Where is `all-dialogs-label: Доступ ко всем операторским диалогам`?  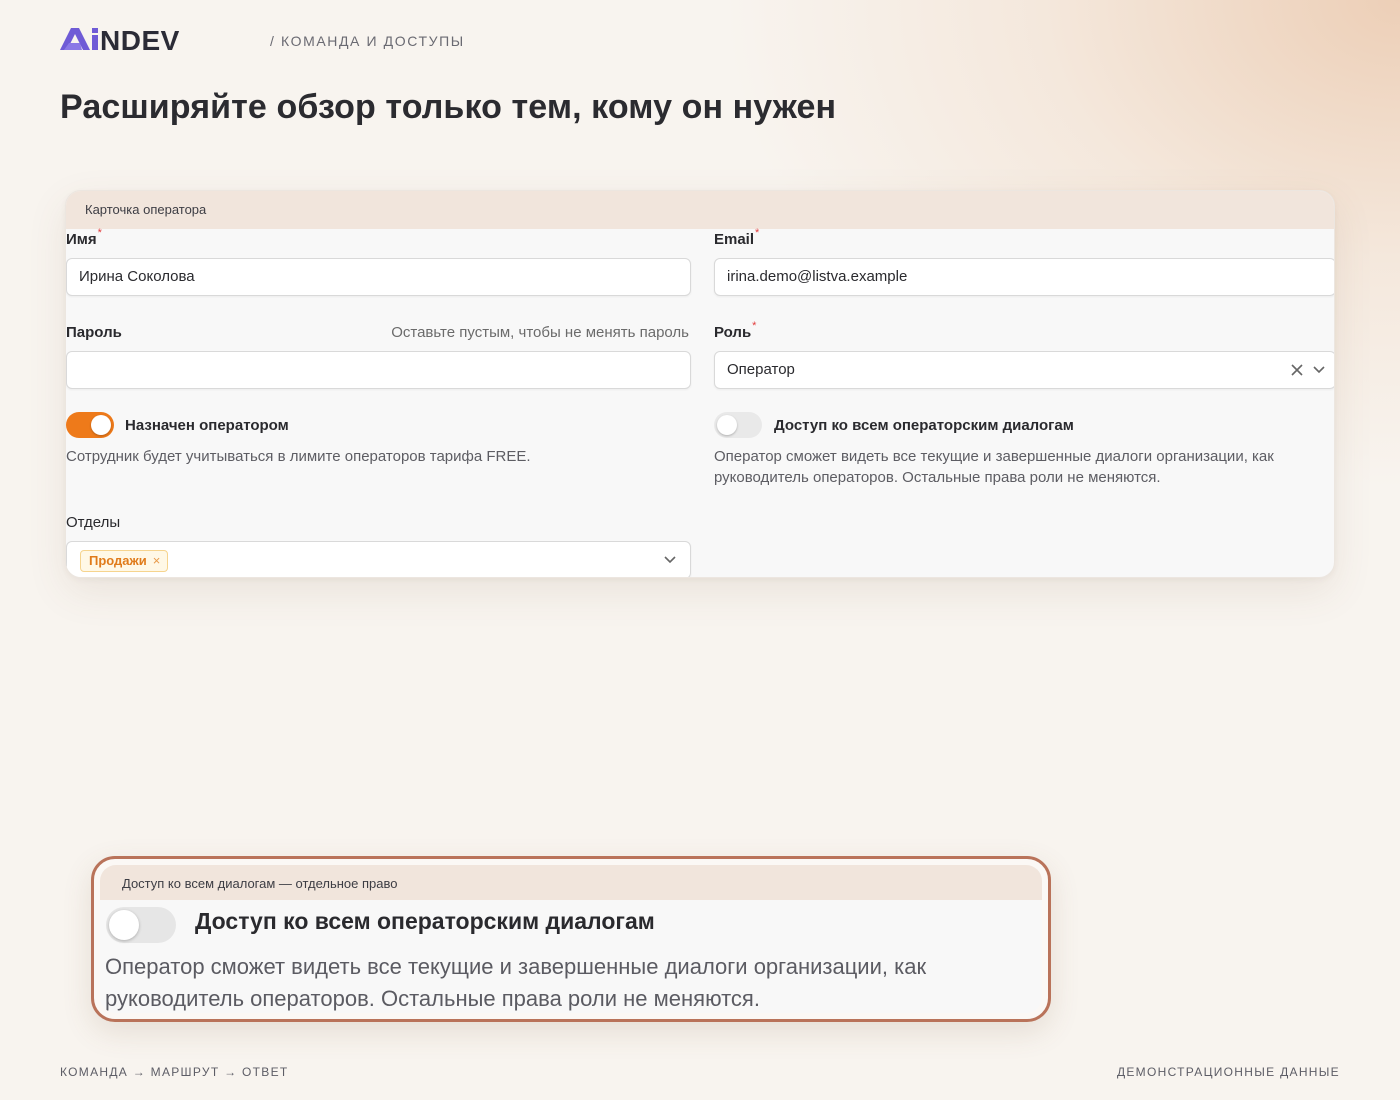
all-dialogs-label: Доступ ко всем операторским диалогам is located at coordinates (924, 425).